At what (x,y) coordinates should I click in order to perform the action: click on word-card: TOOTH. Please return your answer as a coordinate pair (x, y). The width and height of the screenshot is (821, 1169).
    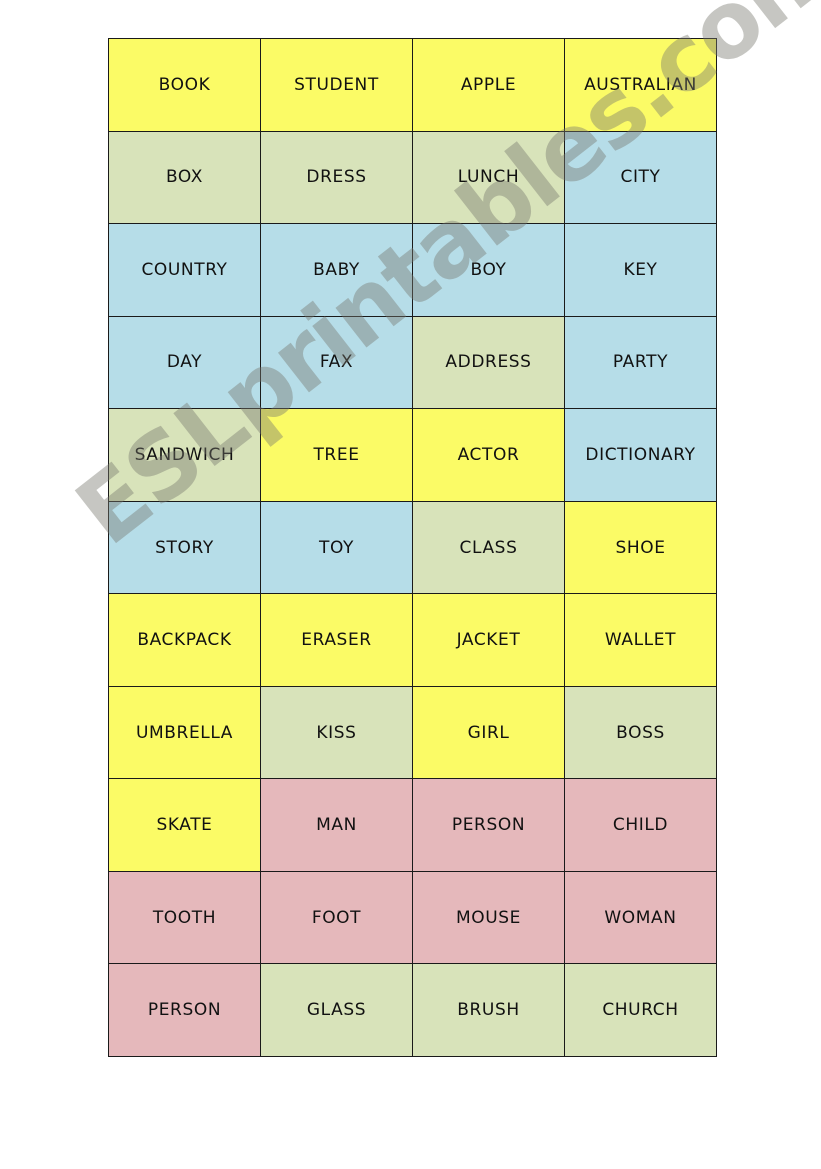
    Looking at the image, I should click on (184, 917).